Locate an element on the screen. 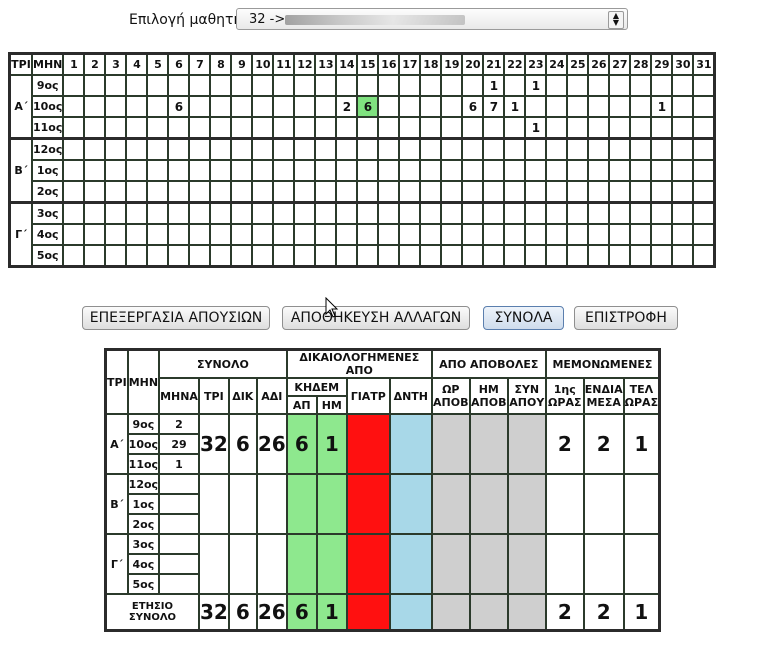 Image resolution: width=760 pixels, height=648 pixels. day-cell: 1 is located at coordinates (515, 106).